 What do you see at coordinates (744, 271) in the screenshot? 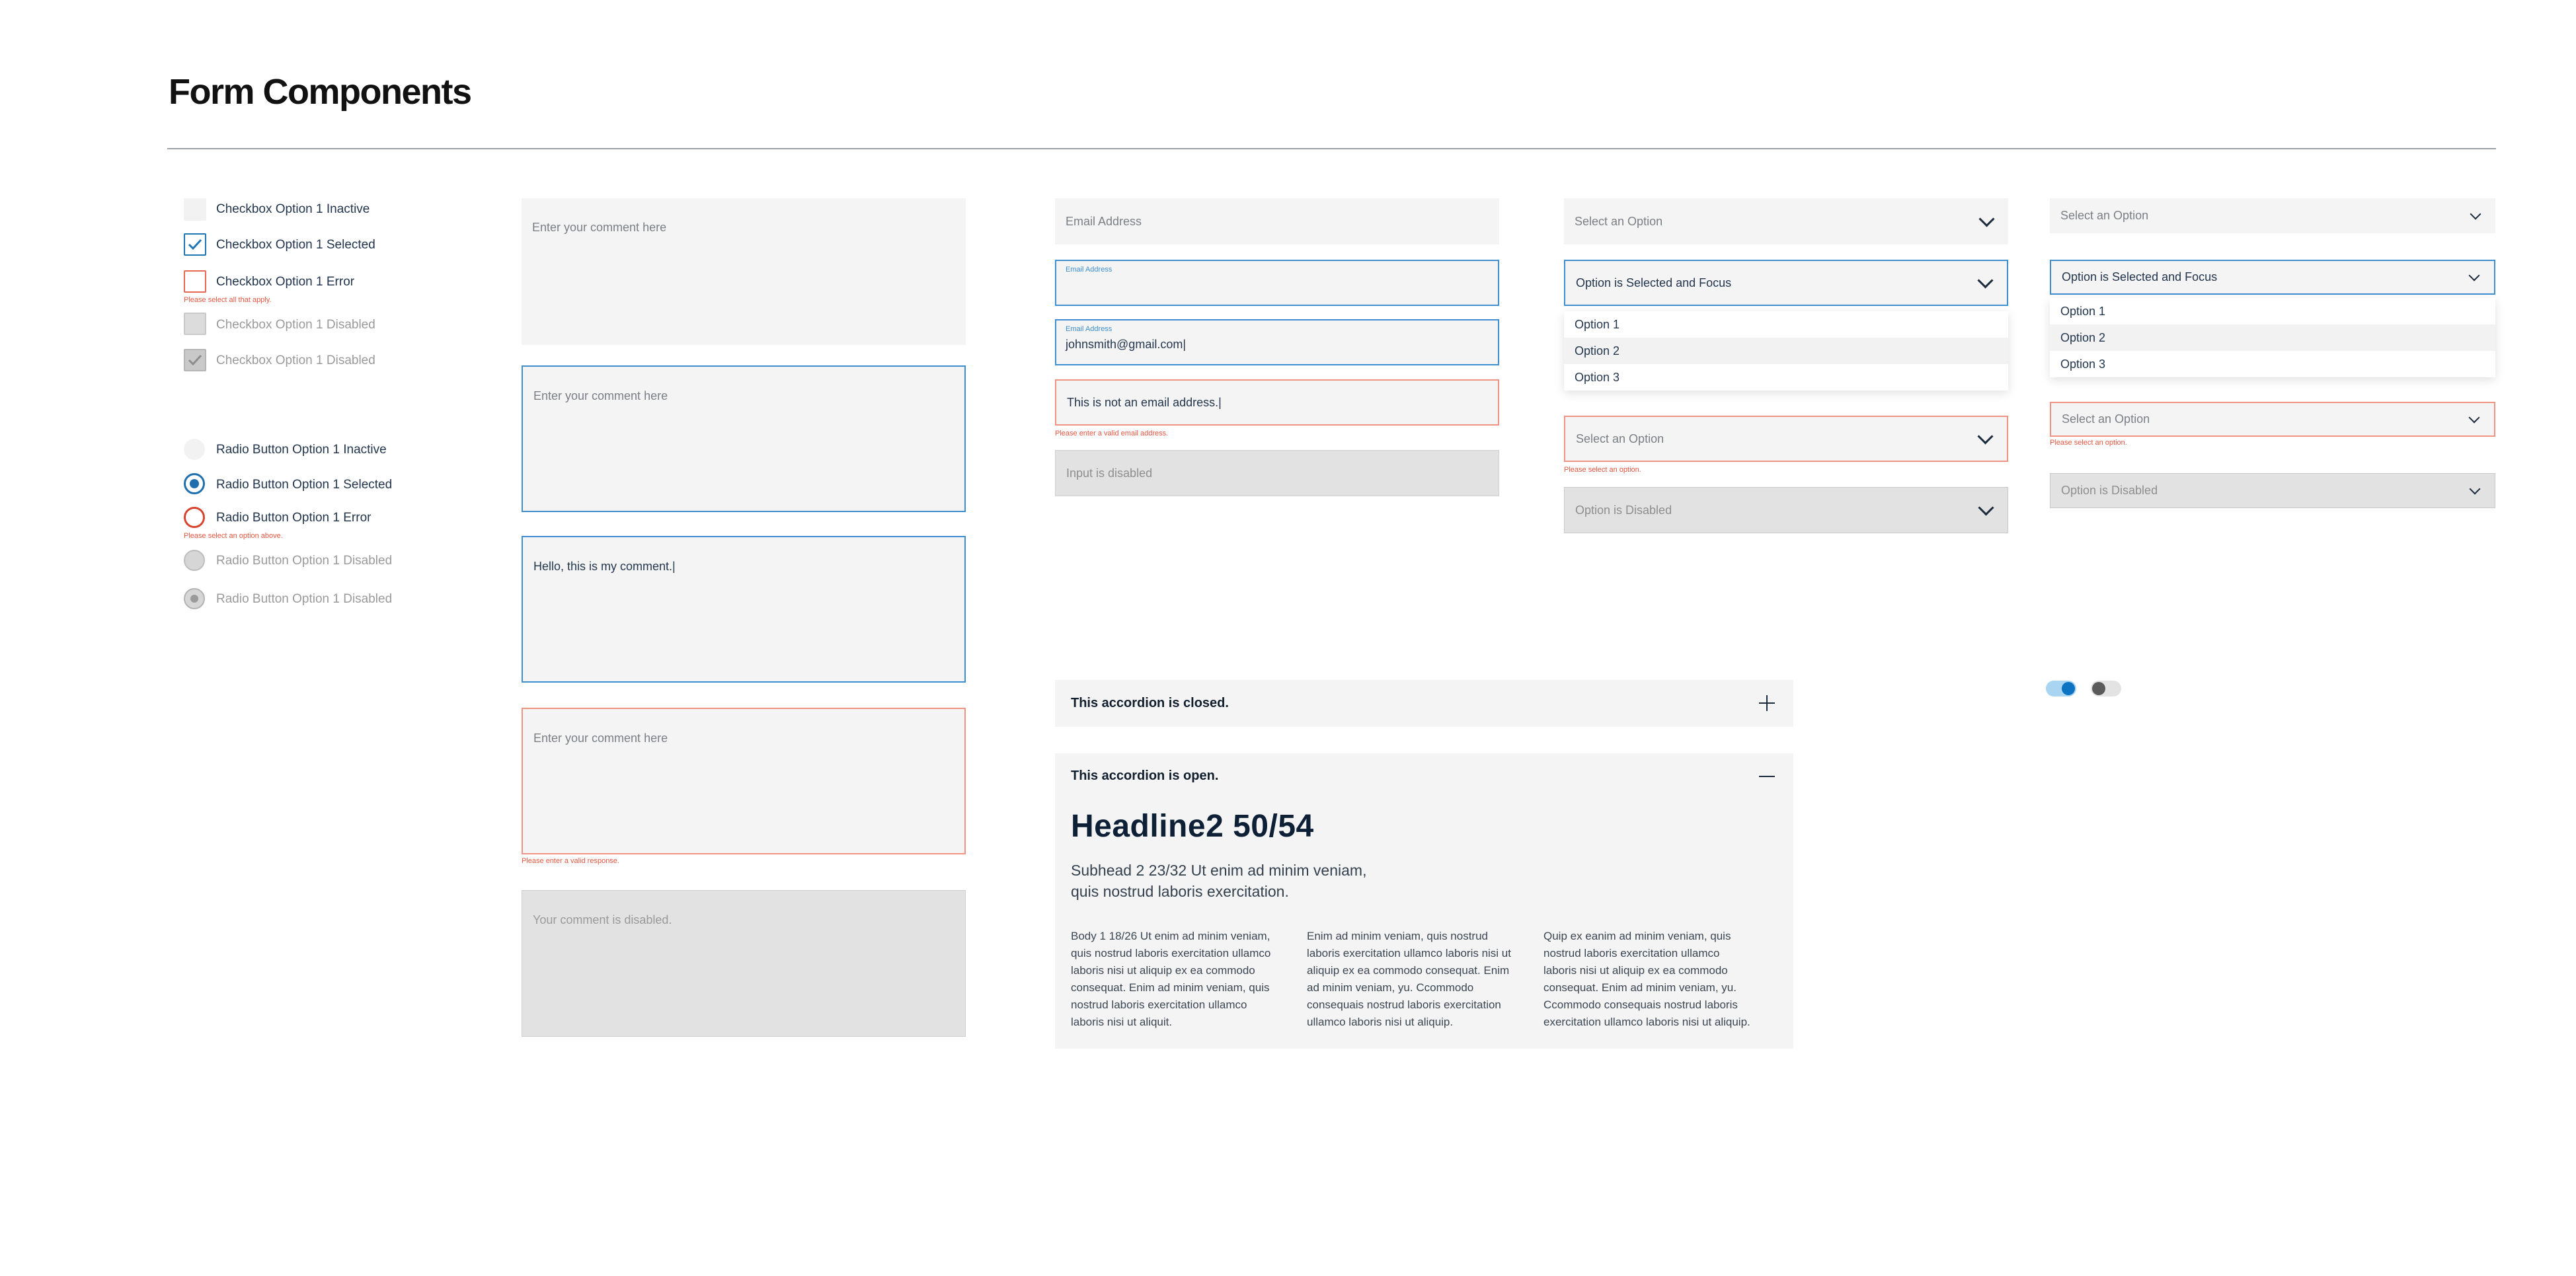
I see `comment-textarea: Enter your comment here` at bounding box center [744, 271].